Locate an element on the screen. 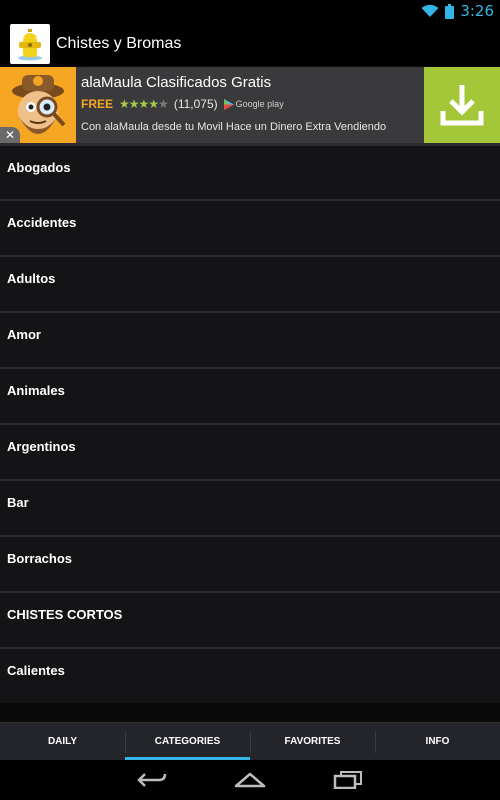 The image size is (500, 800). category-item: Borrachos is located at coordinates (250, 563).